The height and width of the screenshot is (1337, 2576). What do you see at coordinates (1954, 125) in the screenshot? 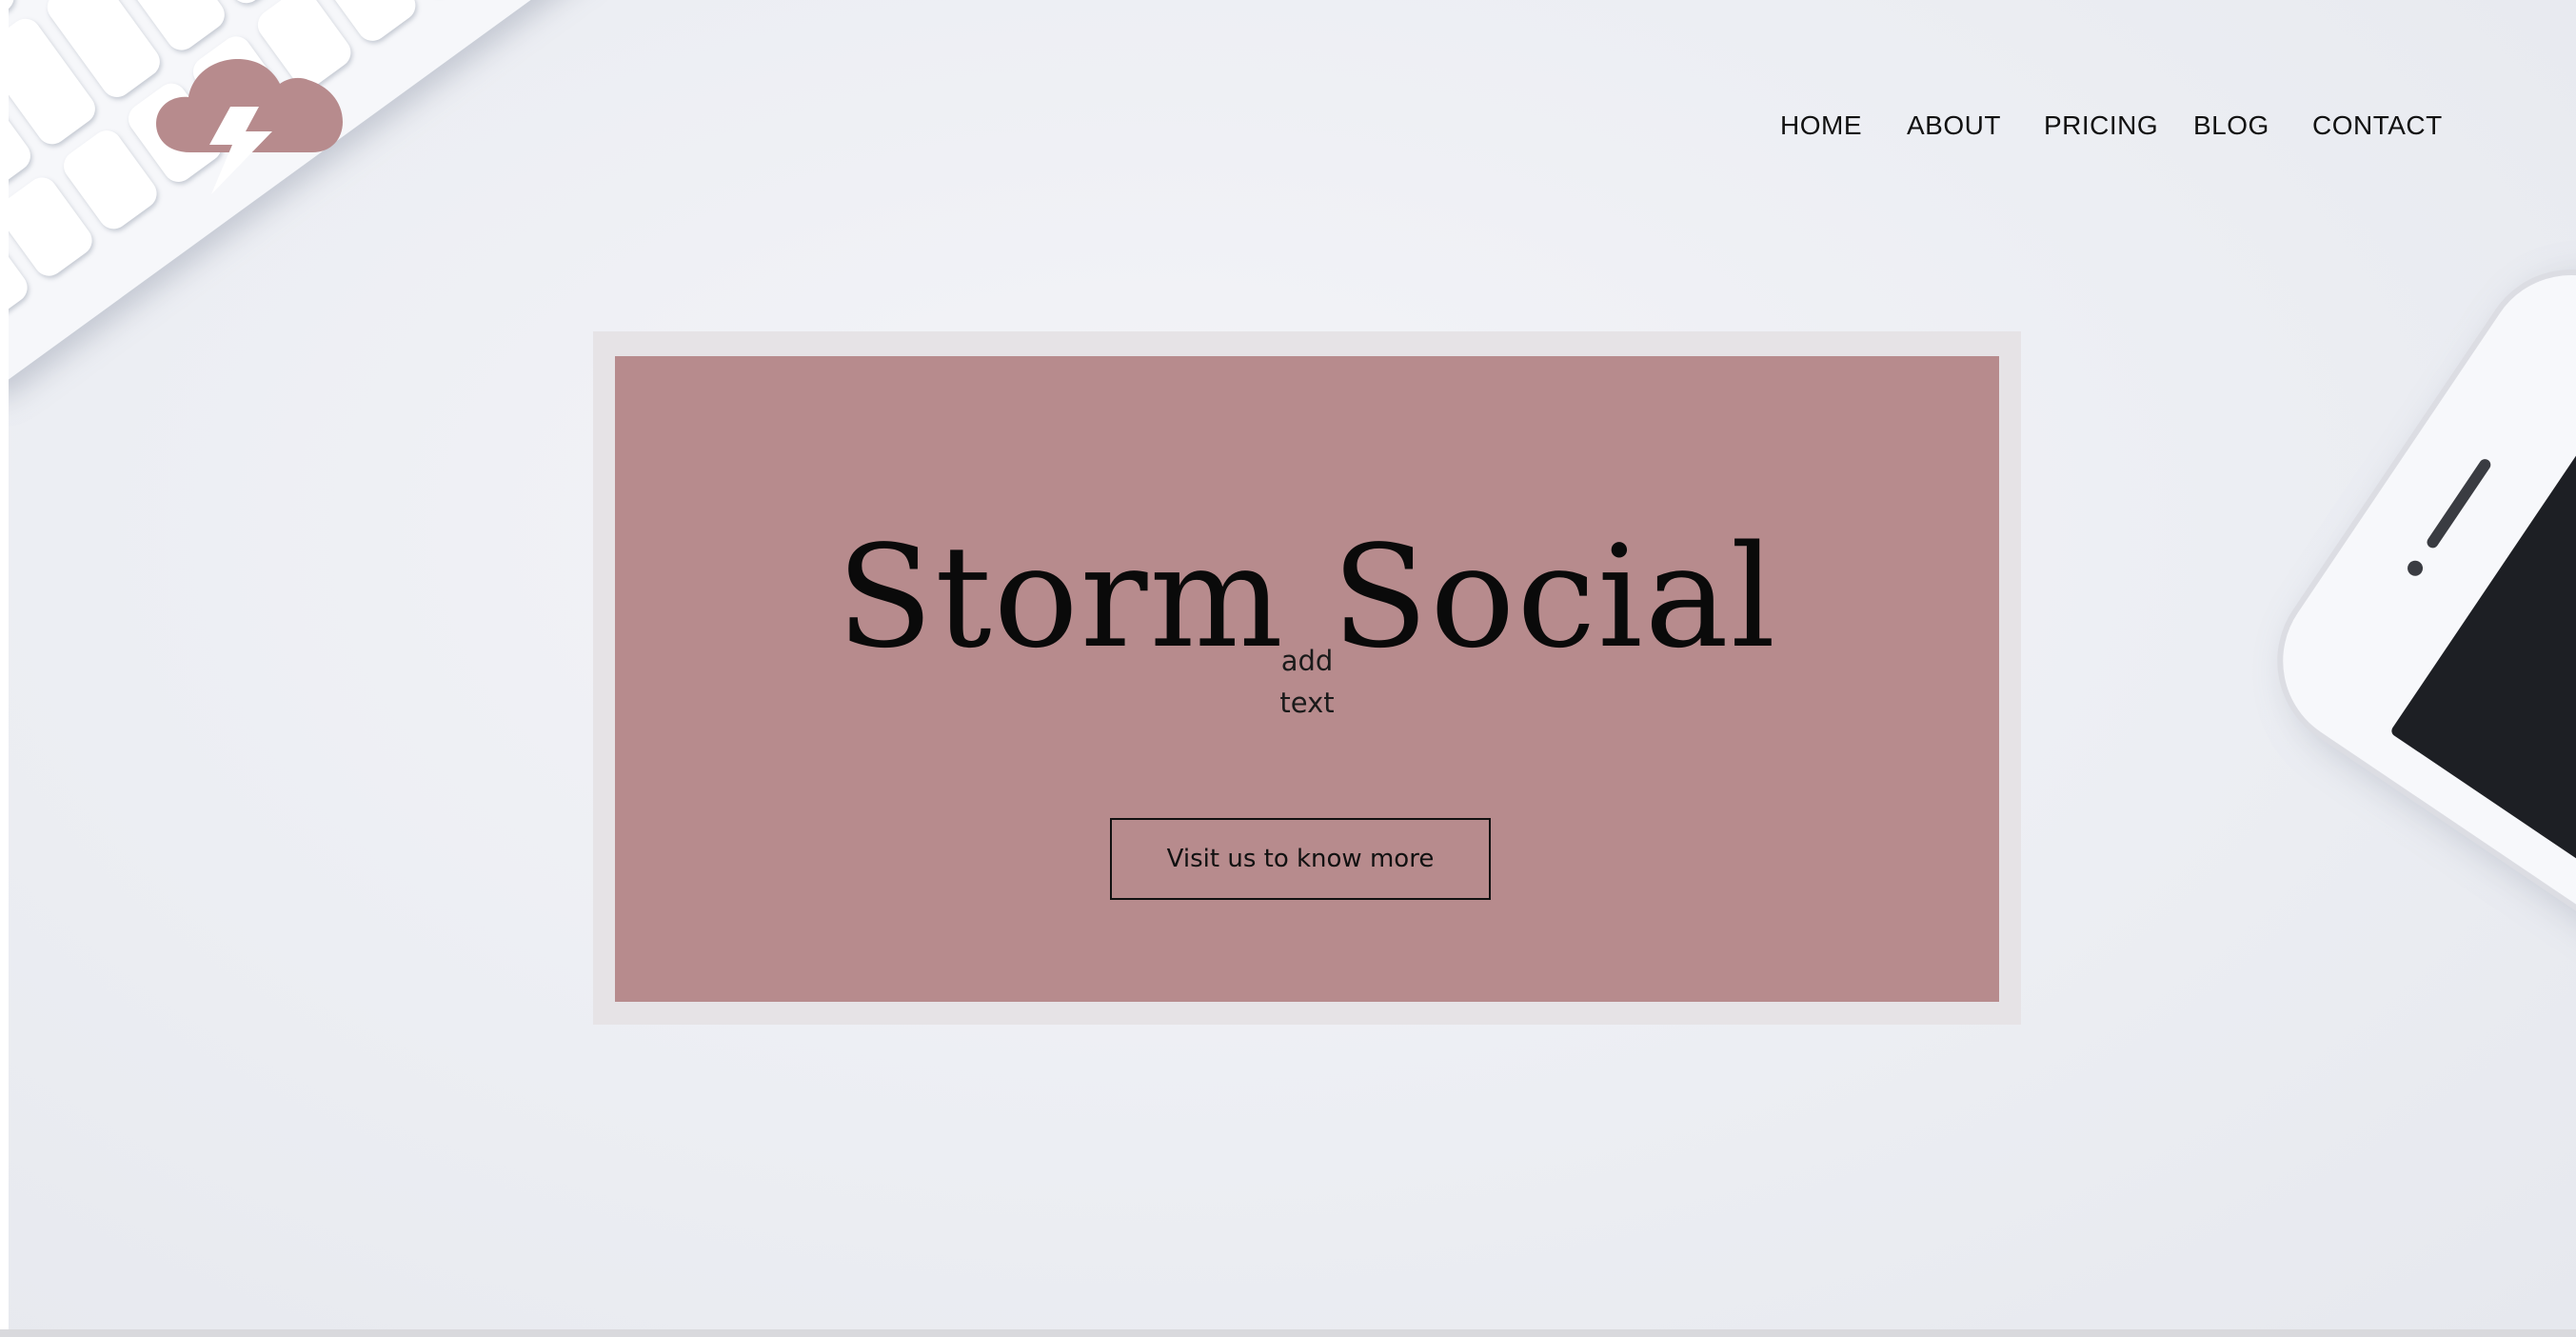
I see `nav-about: ABOUT` at bounding box center [1954, 125].